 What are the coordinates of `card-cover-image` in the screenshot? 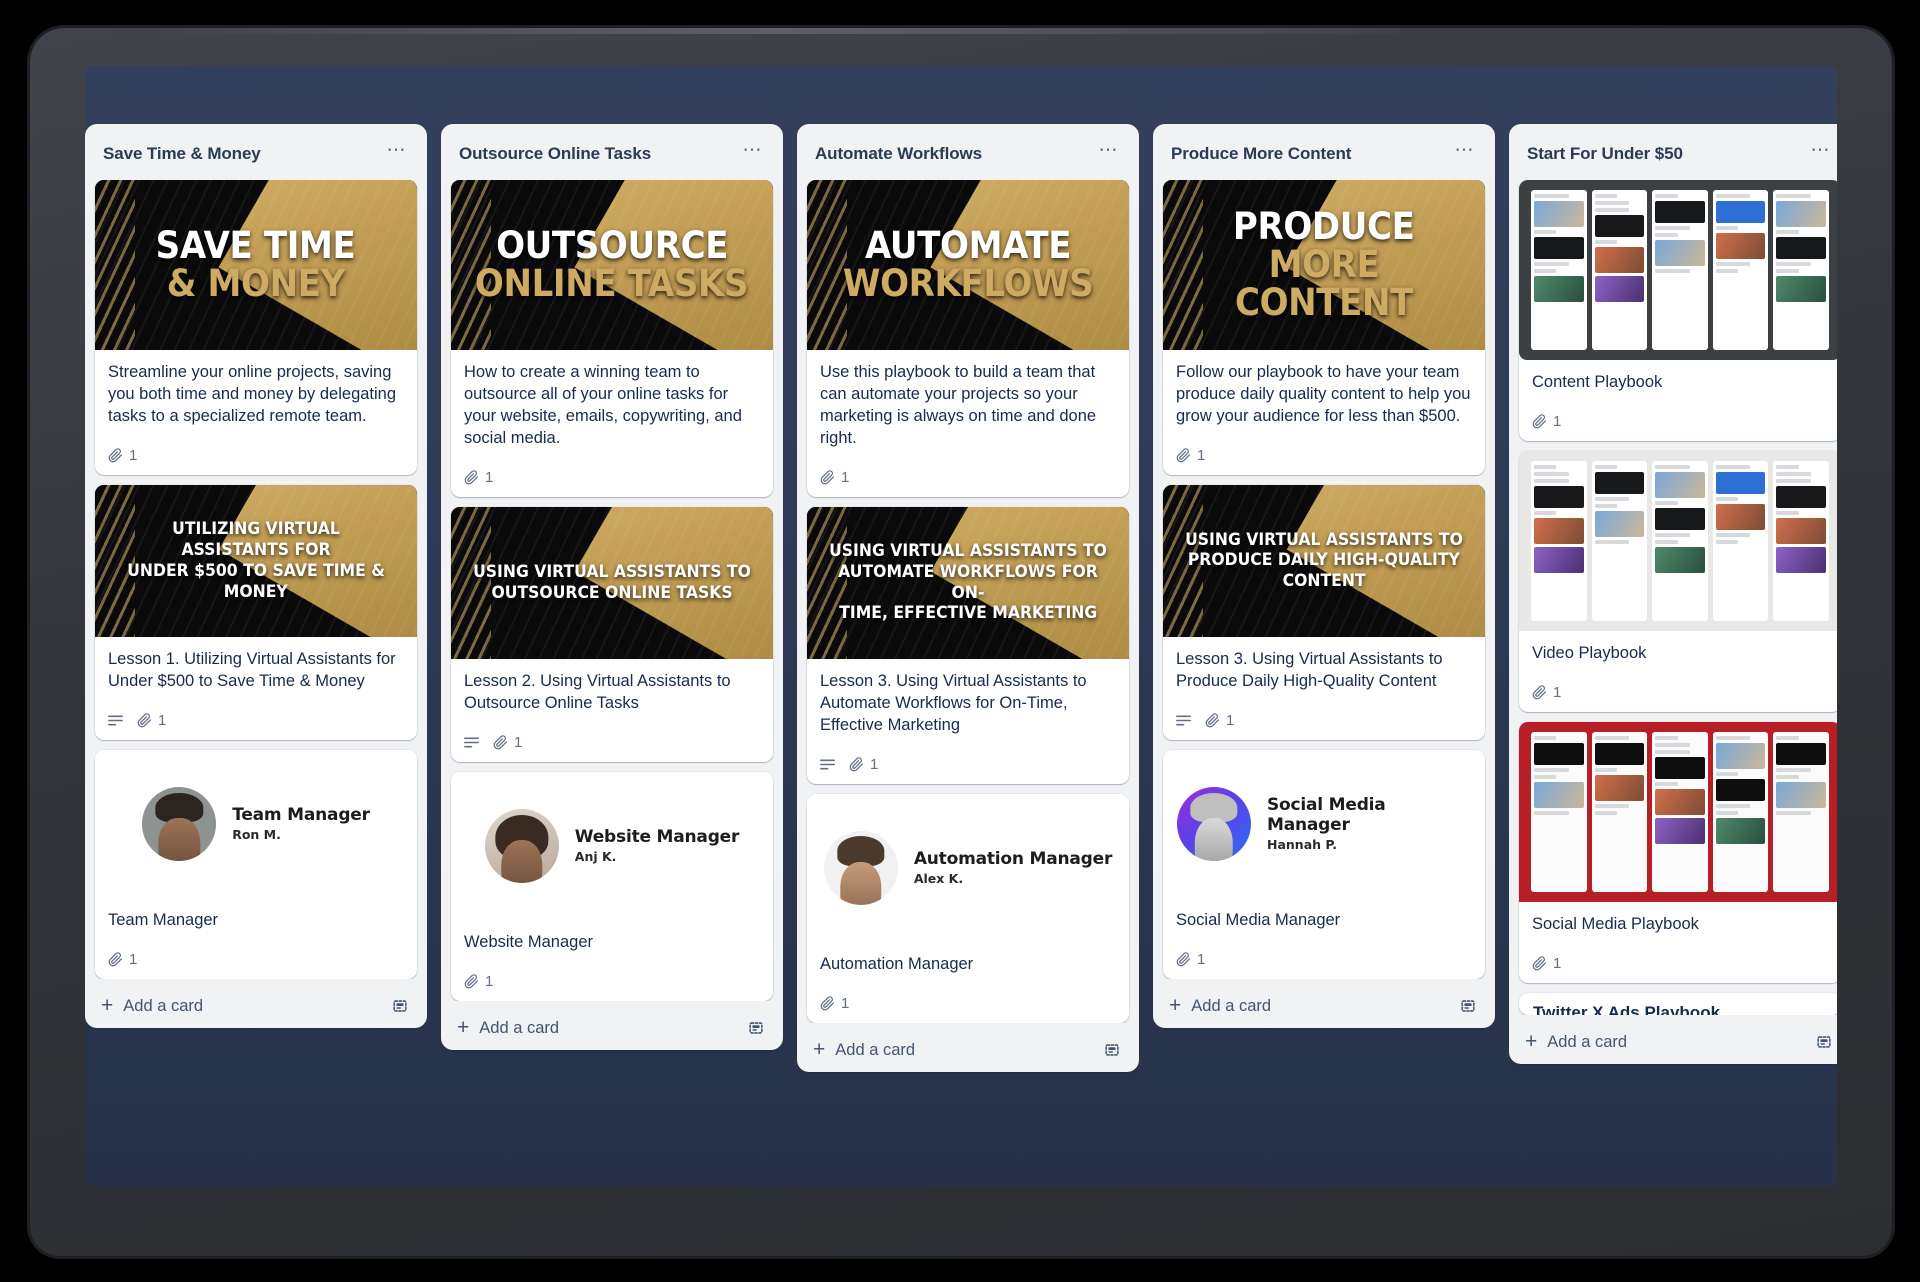 It's located at (1678, 270).